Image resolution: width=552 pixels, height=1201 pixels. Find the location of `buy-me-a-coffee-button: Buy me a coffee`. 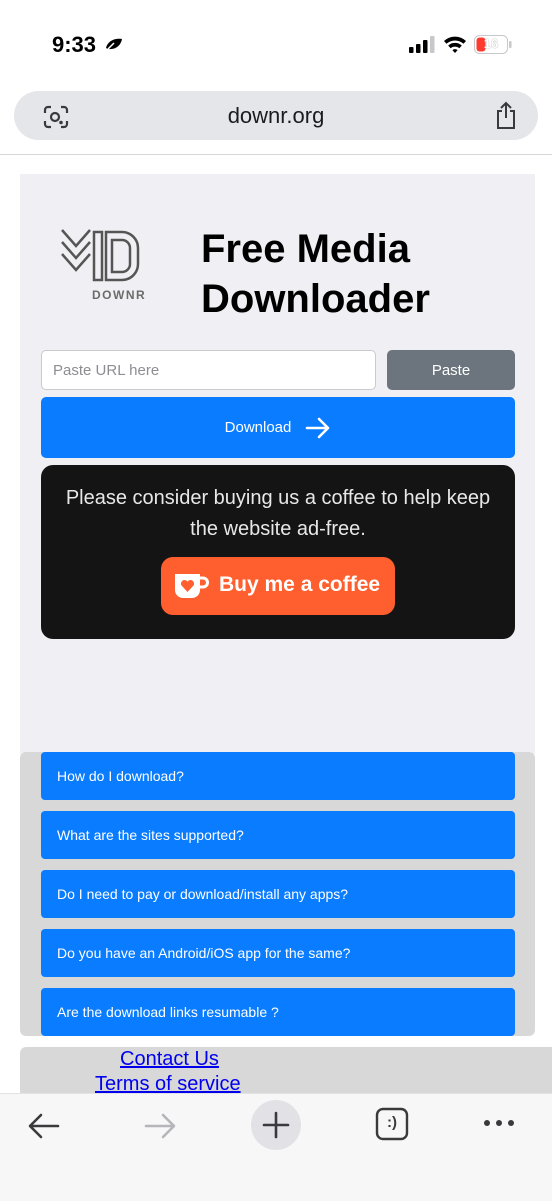

buy-me-a-coffee-button: Buy me a coffee is located at coordinates (278, 586).